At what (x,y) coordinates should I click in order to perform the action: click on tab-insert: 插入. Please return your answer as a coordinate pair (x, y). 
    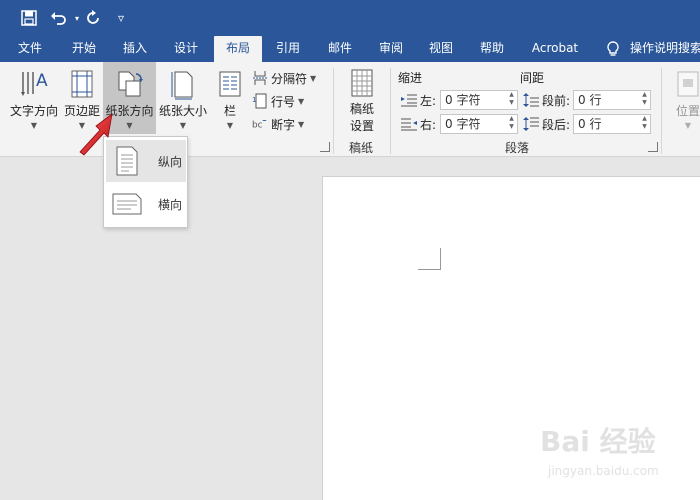
    Looking at the image, I should click on (135, 49).